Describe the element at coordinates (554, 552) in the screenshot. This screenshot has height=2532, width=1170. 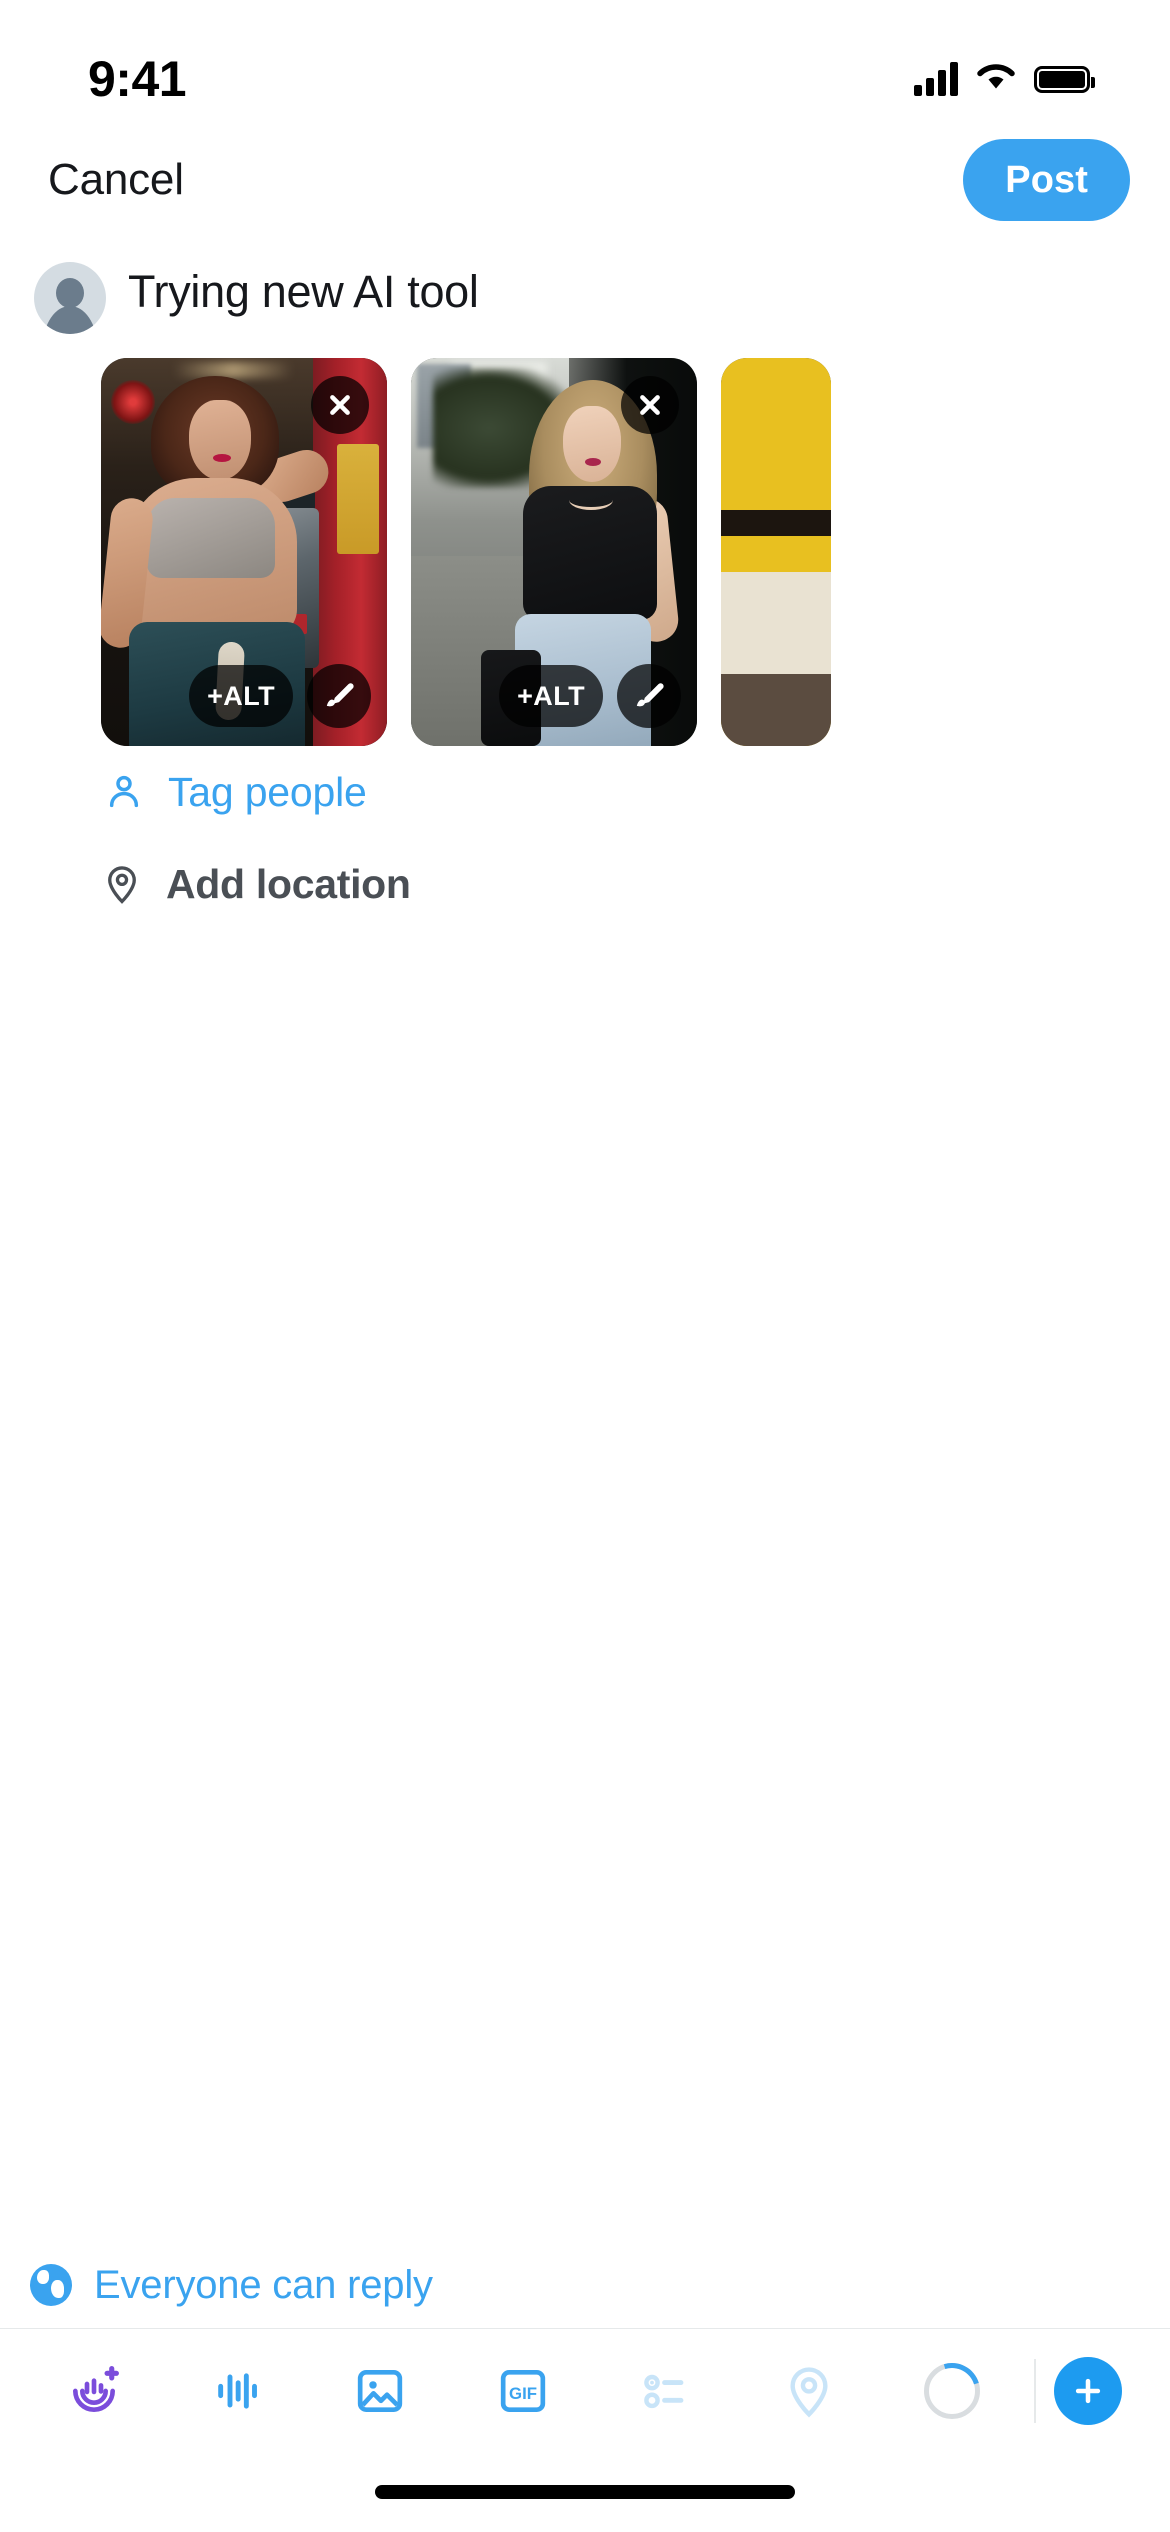
I see `media-item-2: +ALT` at that location.